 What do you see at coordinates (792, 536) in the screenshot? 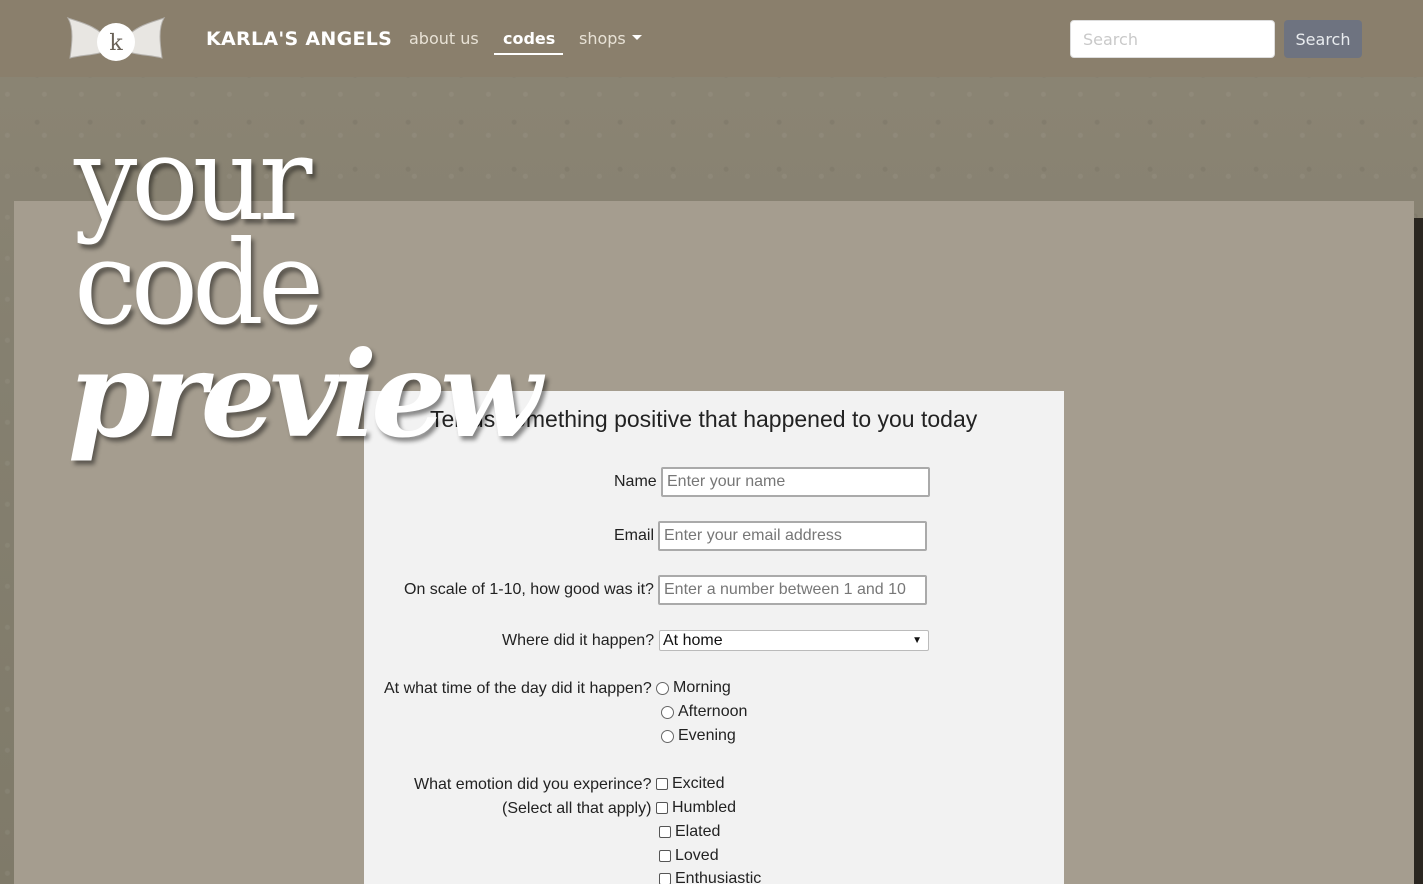
I see `email-field` at bounding box center [792, 536].